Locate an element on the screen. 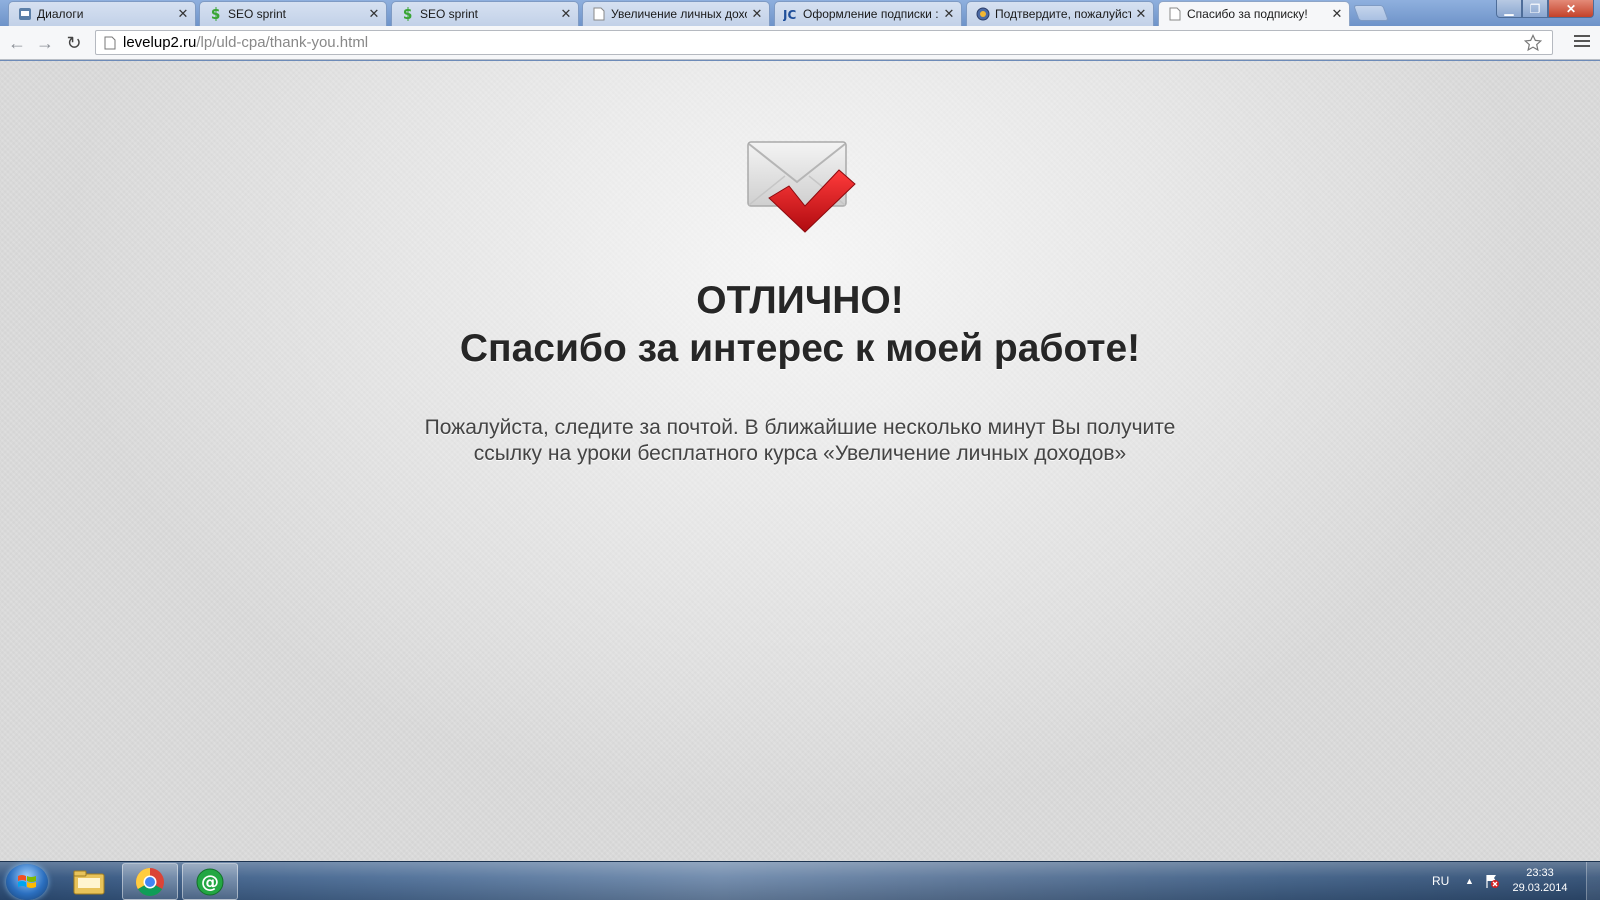 The image size is (1600, 900). action-center-flag-icon is located at coordinates (1492, 881).